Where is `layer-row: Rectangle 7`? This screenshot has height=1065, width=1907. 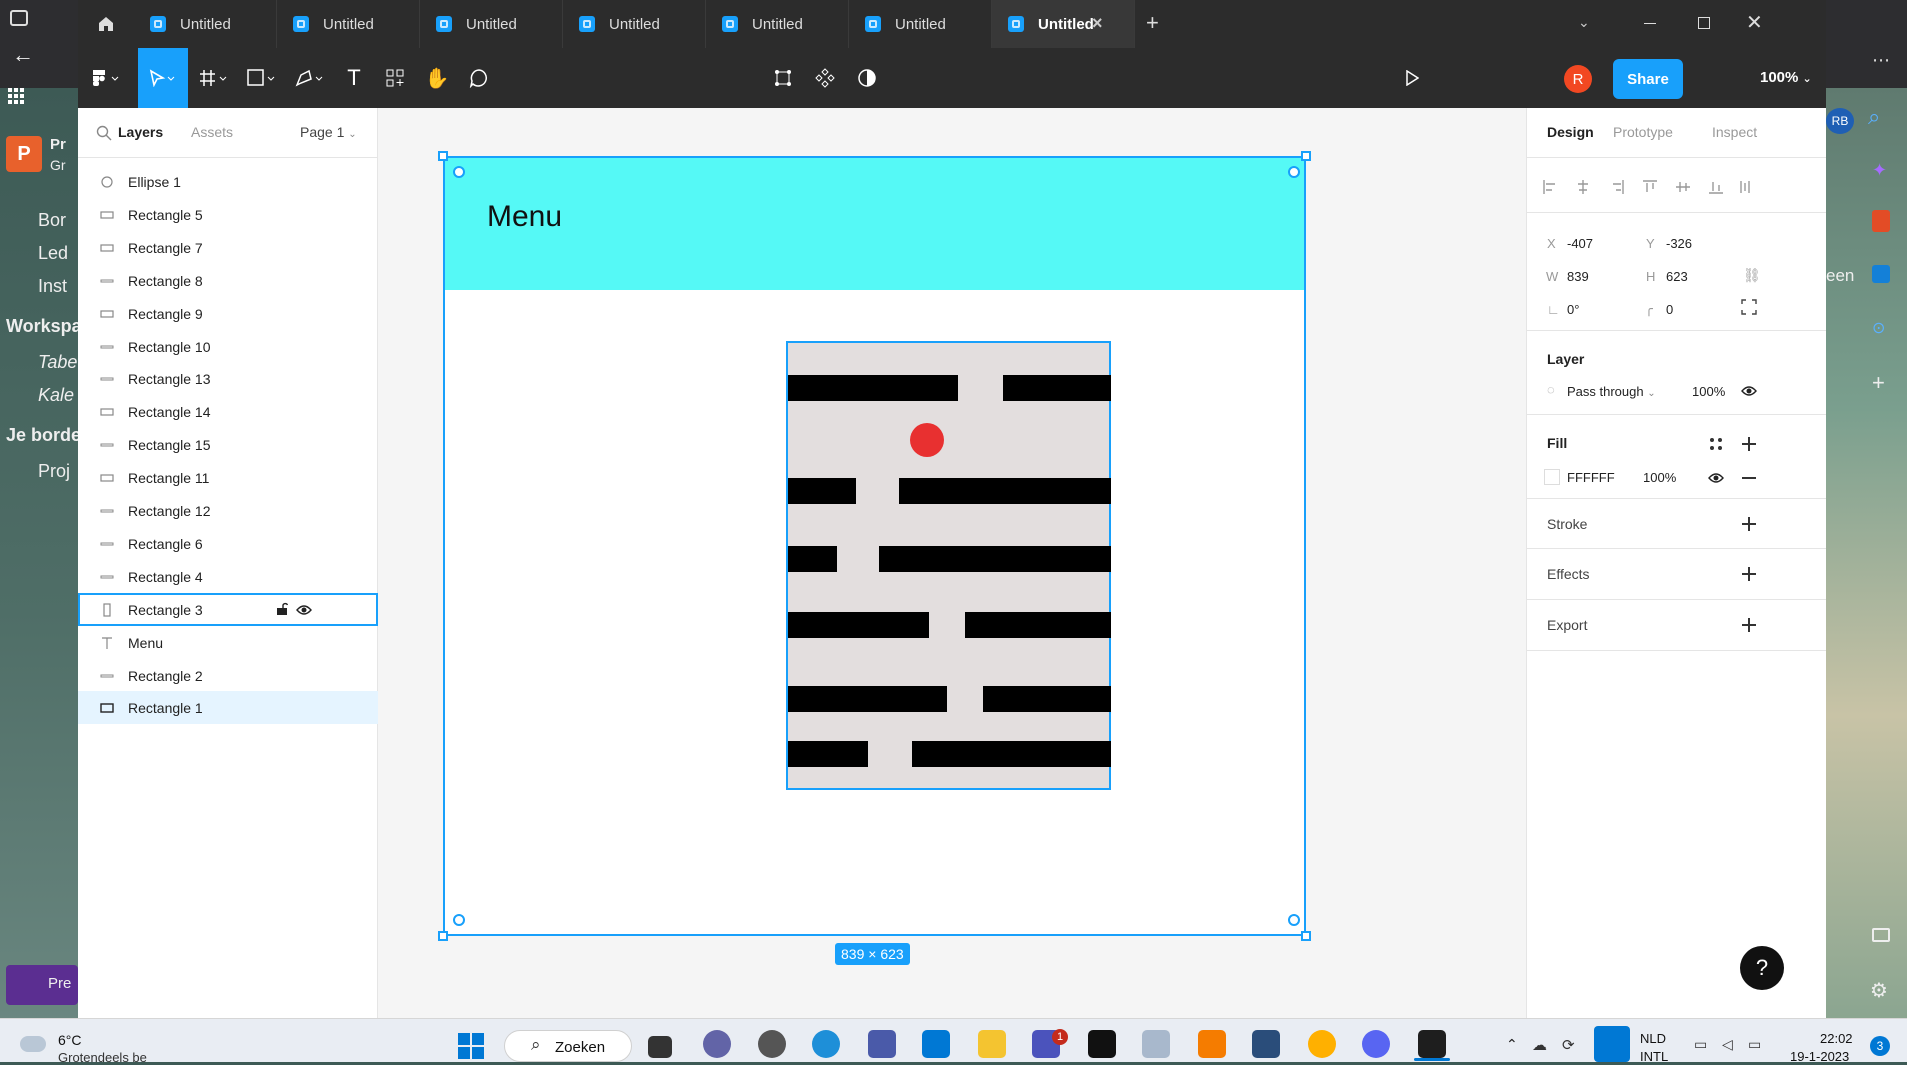
layer-row: Rectangle 7 is located at coordinates (228, 247).